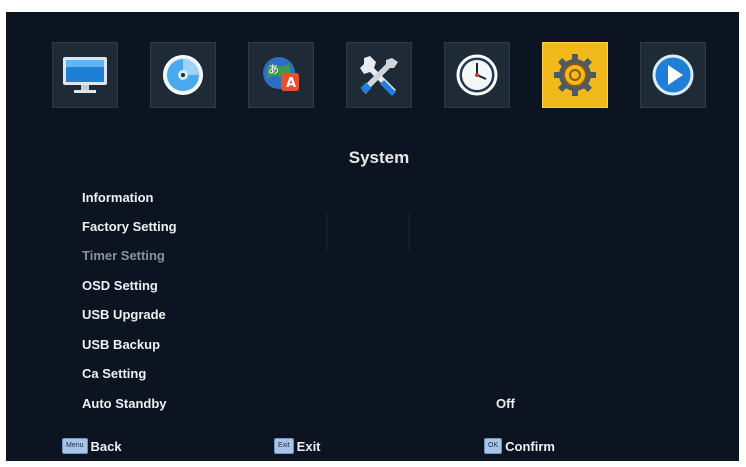 This screenshot has width=746, height=467. I want to click on menu-item-usb-upgrade: USB Upgrade, so click(124, 315).